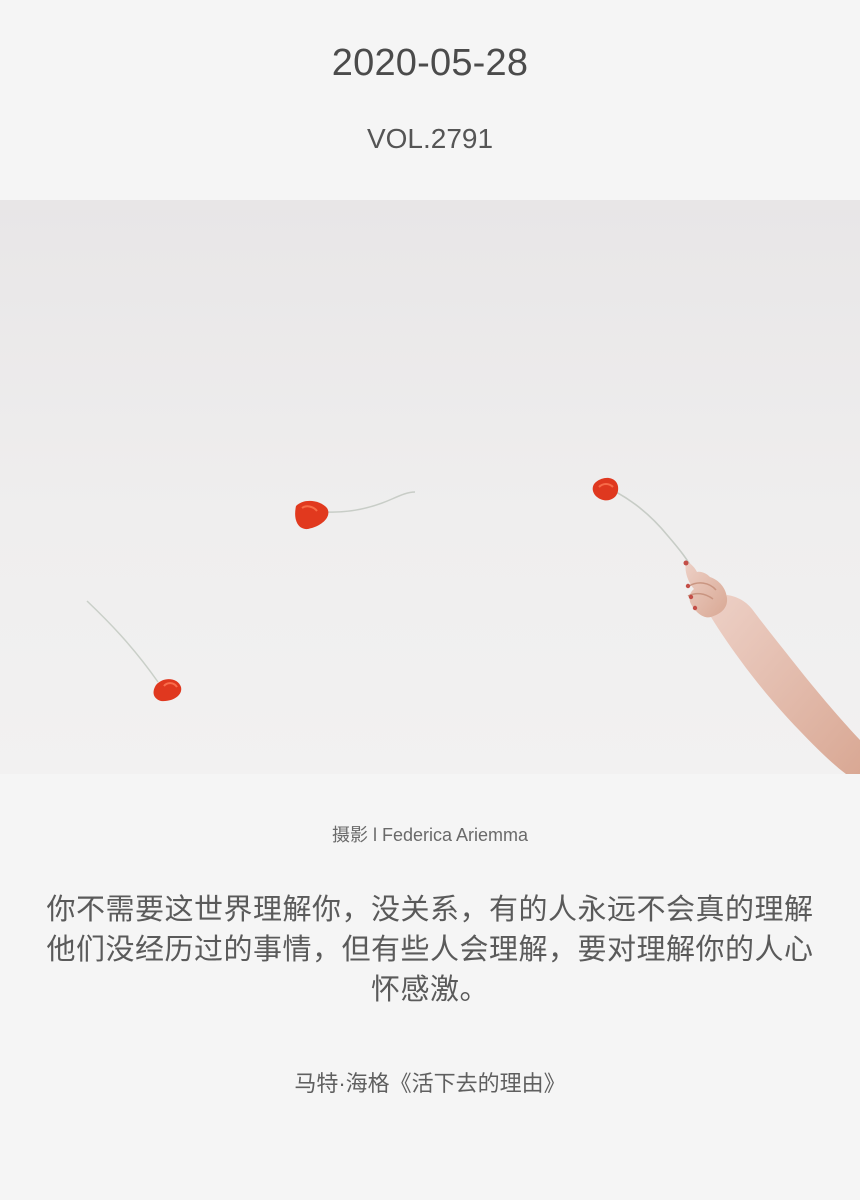 This screenshot has width=860, height=1200. What do you see at coordinates (430, 138) in the screenshot?
I see `volume-text: VOL.2791` at bounding box center [430, 138].